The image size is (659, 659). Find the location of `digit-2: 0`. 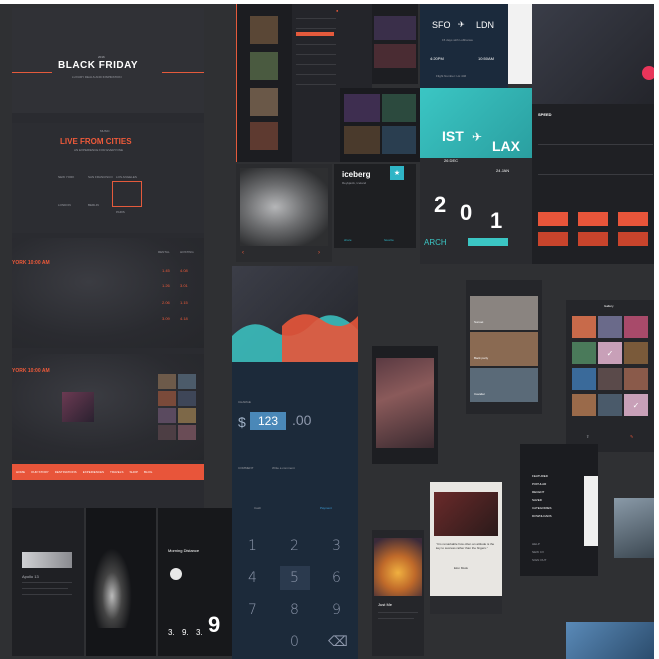

digit-2: 0 is located at coordinates (466, 213).